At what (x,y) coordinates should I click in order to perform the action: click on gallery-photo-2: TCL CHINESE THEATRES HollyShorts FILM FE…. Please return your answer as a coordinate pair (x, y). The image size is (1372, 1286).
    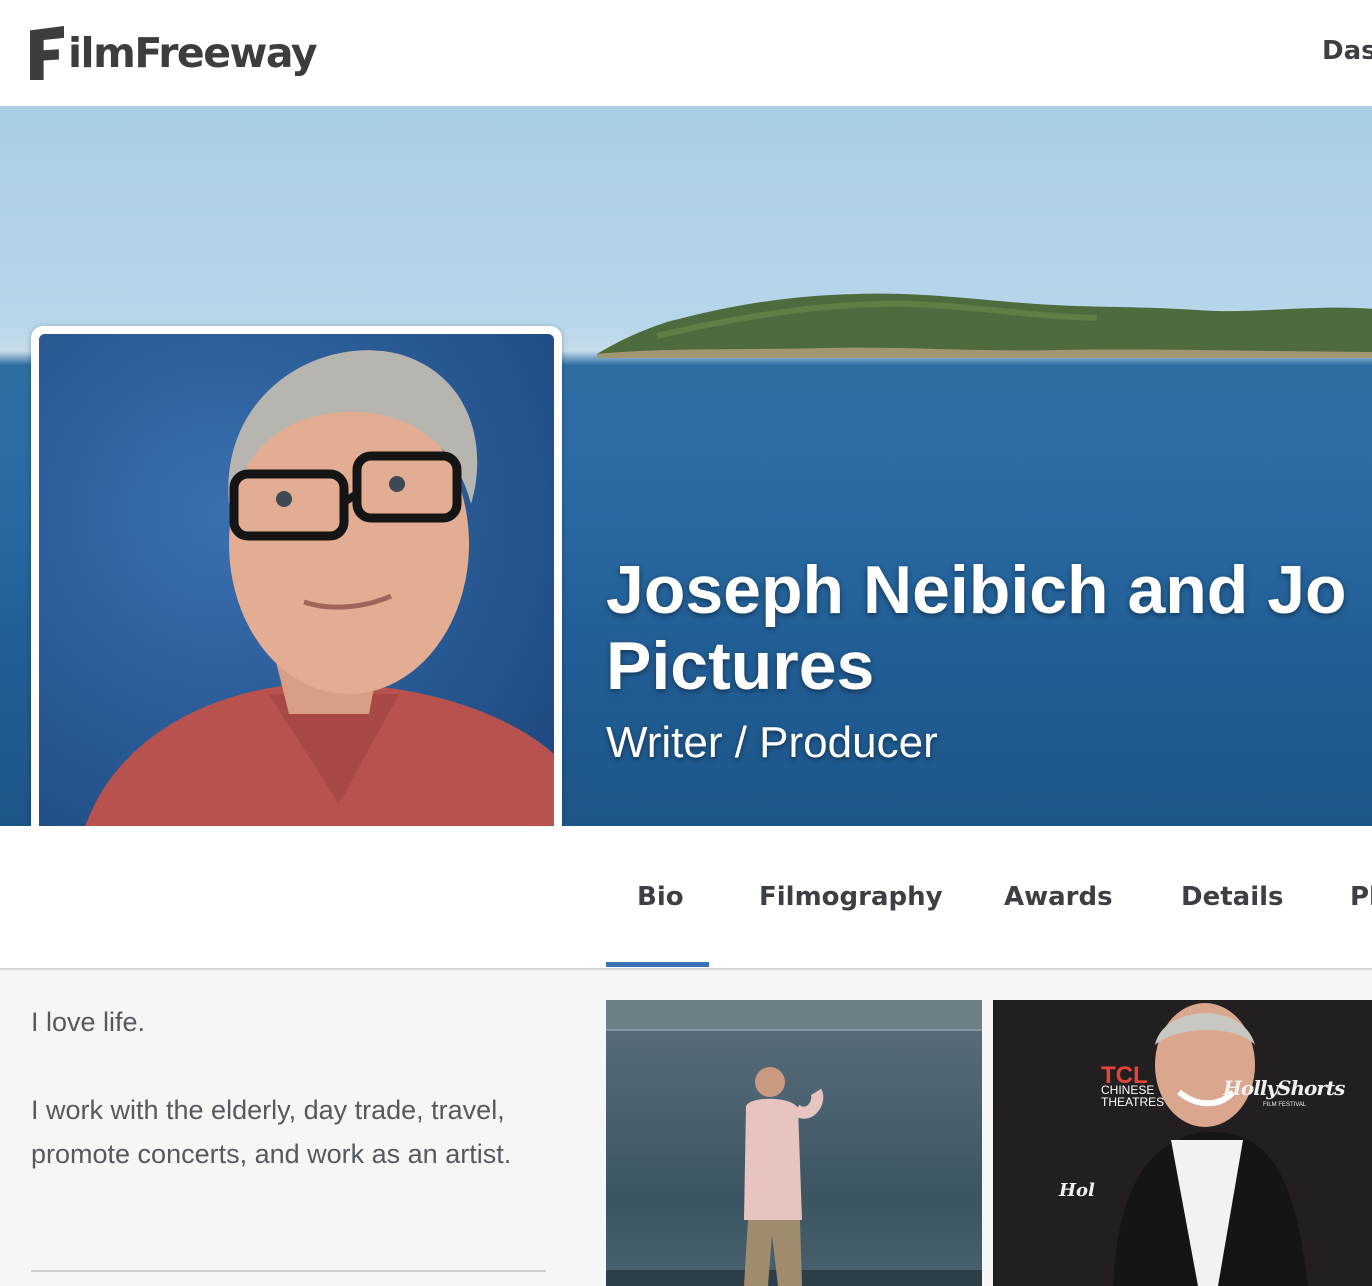
    Looking at the image, I should click on (1182, 1143).